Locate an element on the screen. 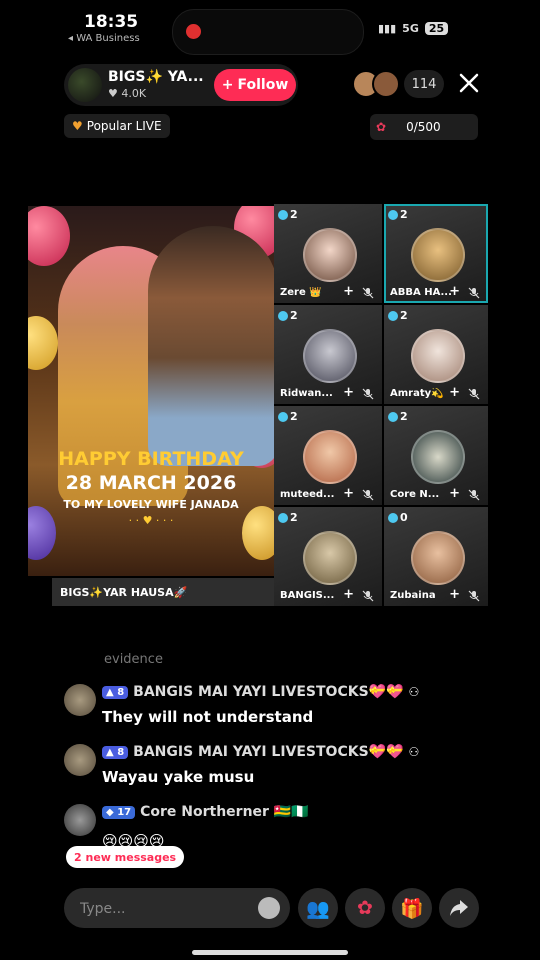  comment-field is located at coordinates (177, 909).